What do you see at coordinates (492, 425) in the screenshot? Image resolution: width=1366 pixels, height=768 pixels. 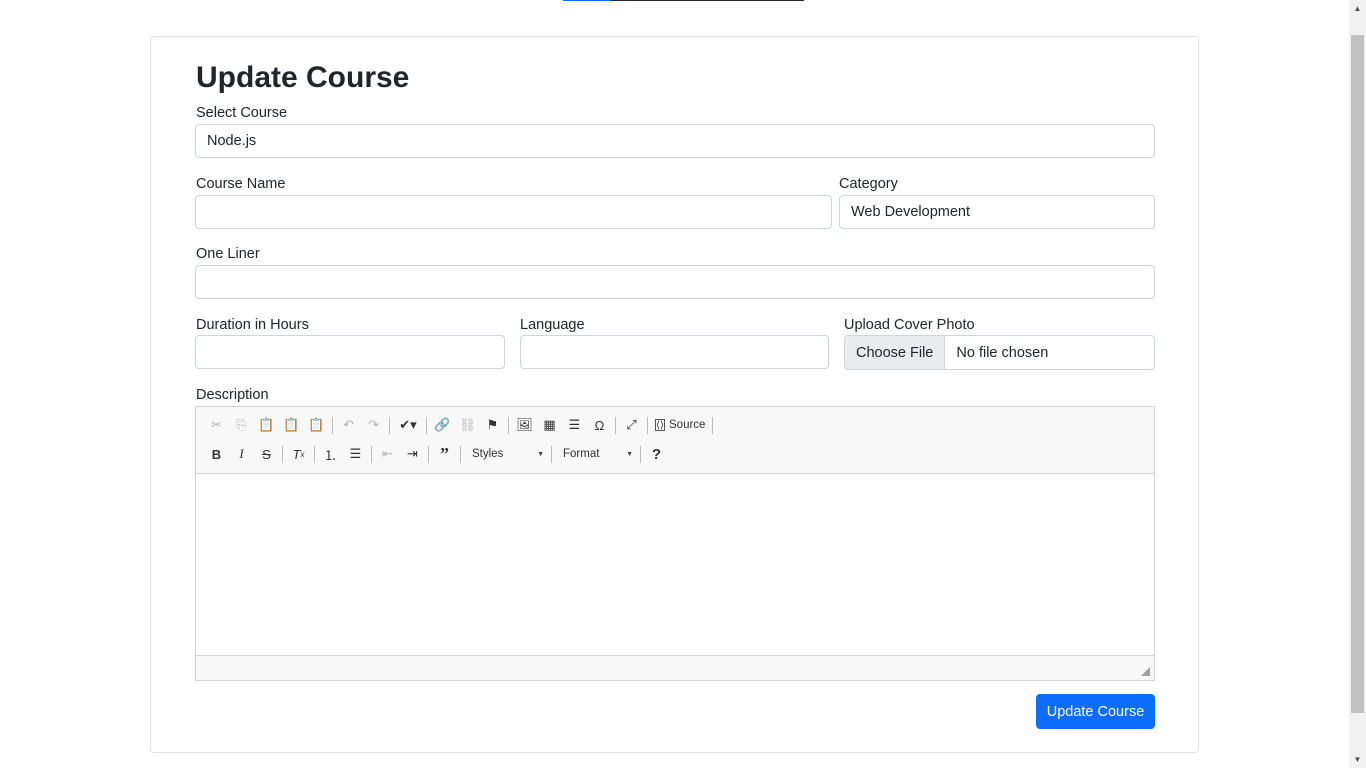 I see `anchor-icon: ⚑` at bounding box center [492, 425].